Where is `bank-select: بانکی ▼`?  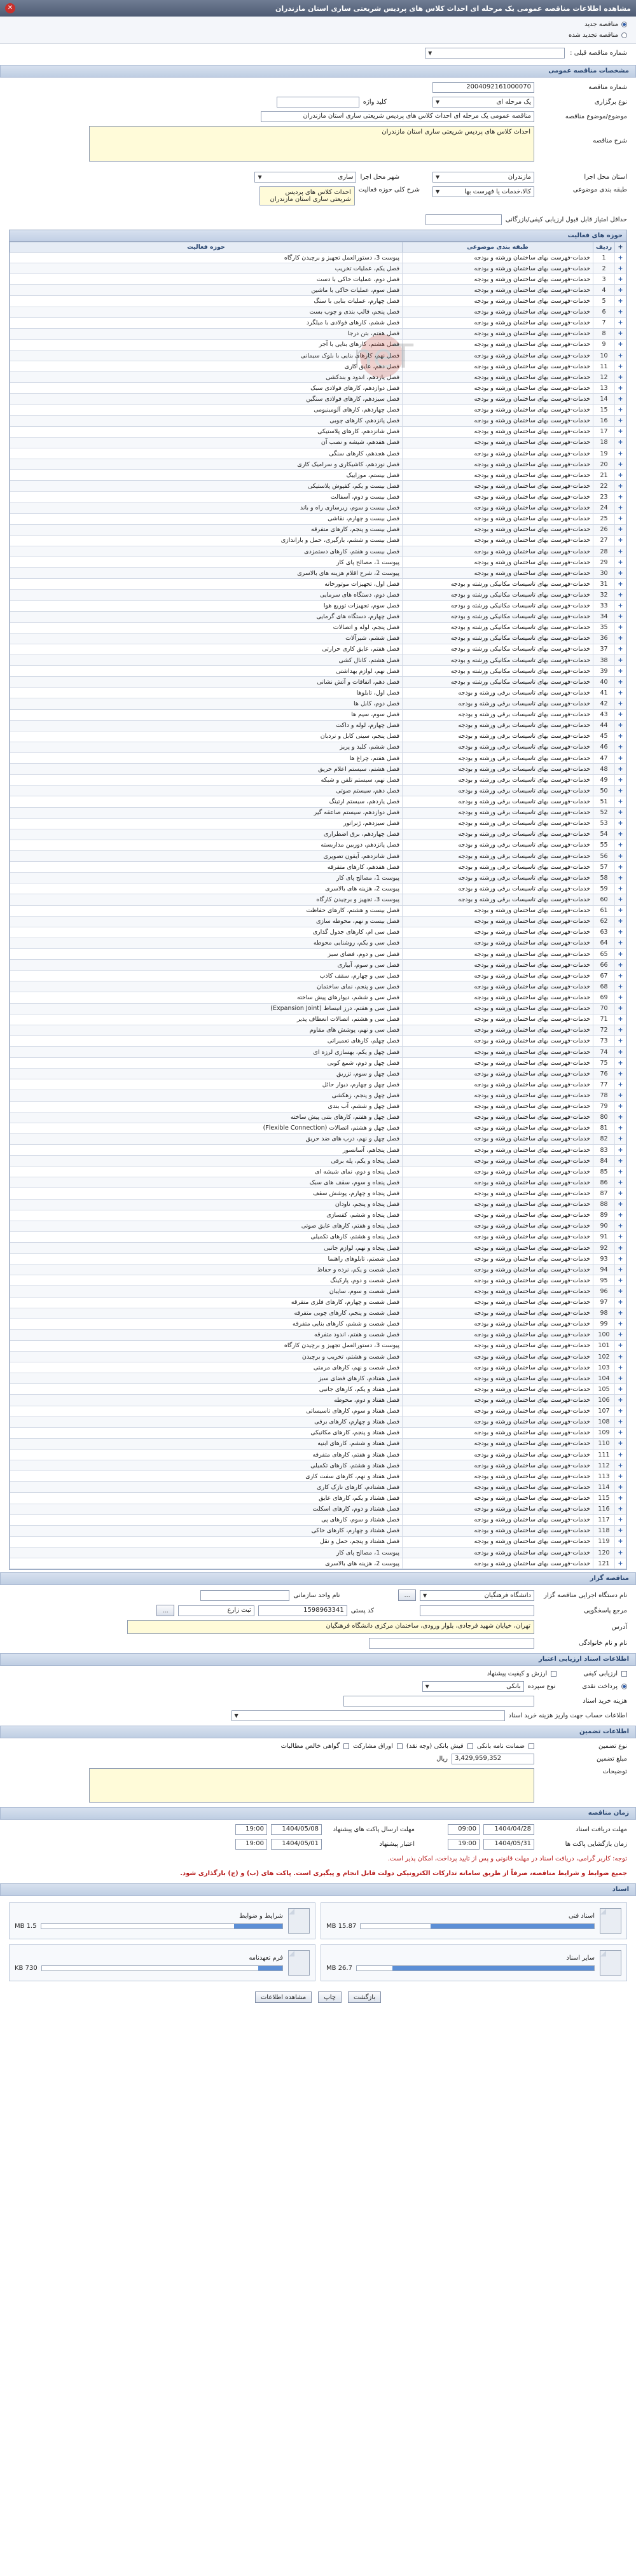 bank-select: بانکی ▼ is located at coordinates (473, 1687).